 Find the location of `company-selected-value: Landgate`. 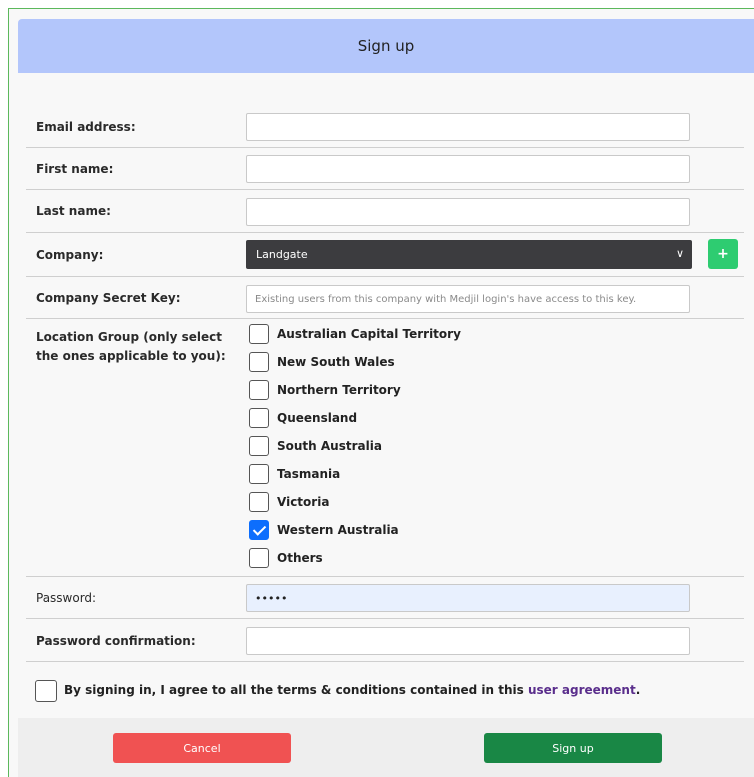

company-selected-value: Landgate is located at coordinates (282, 254).